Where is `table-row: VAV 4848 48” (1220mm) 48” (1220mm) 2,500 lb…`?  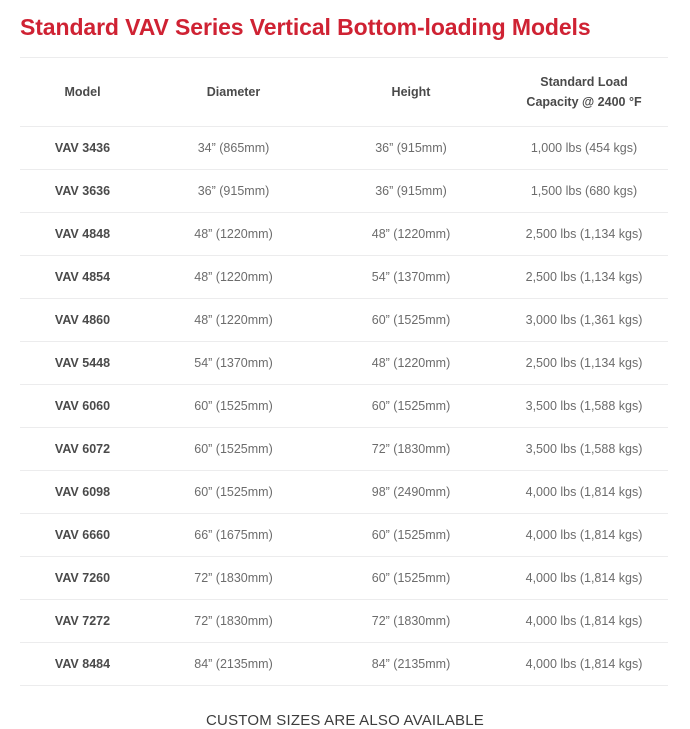 table-row: VAV 4848 48” (1220mm) 48” (1220mm) 2,500 lb… is located at coordinates (344, 234).